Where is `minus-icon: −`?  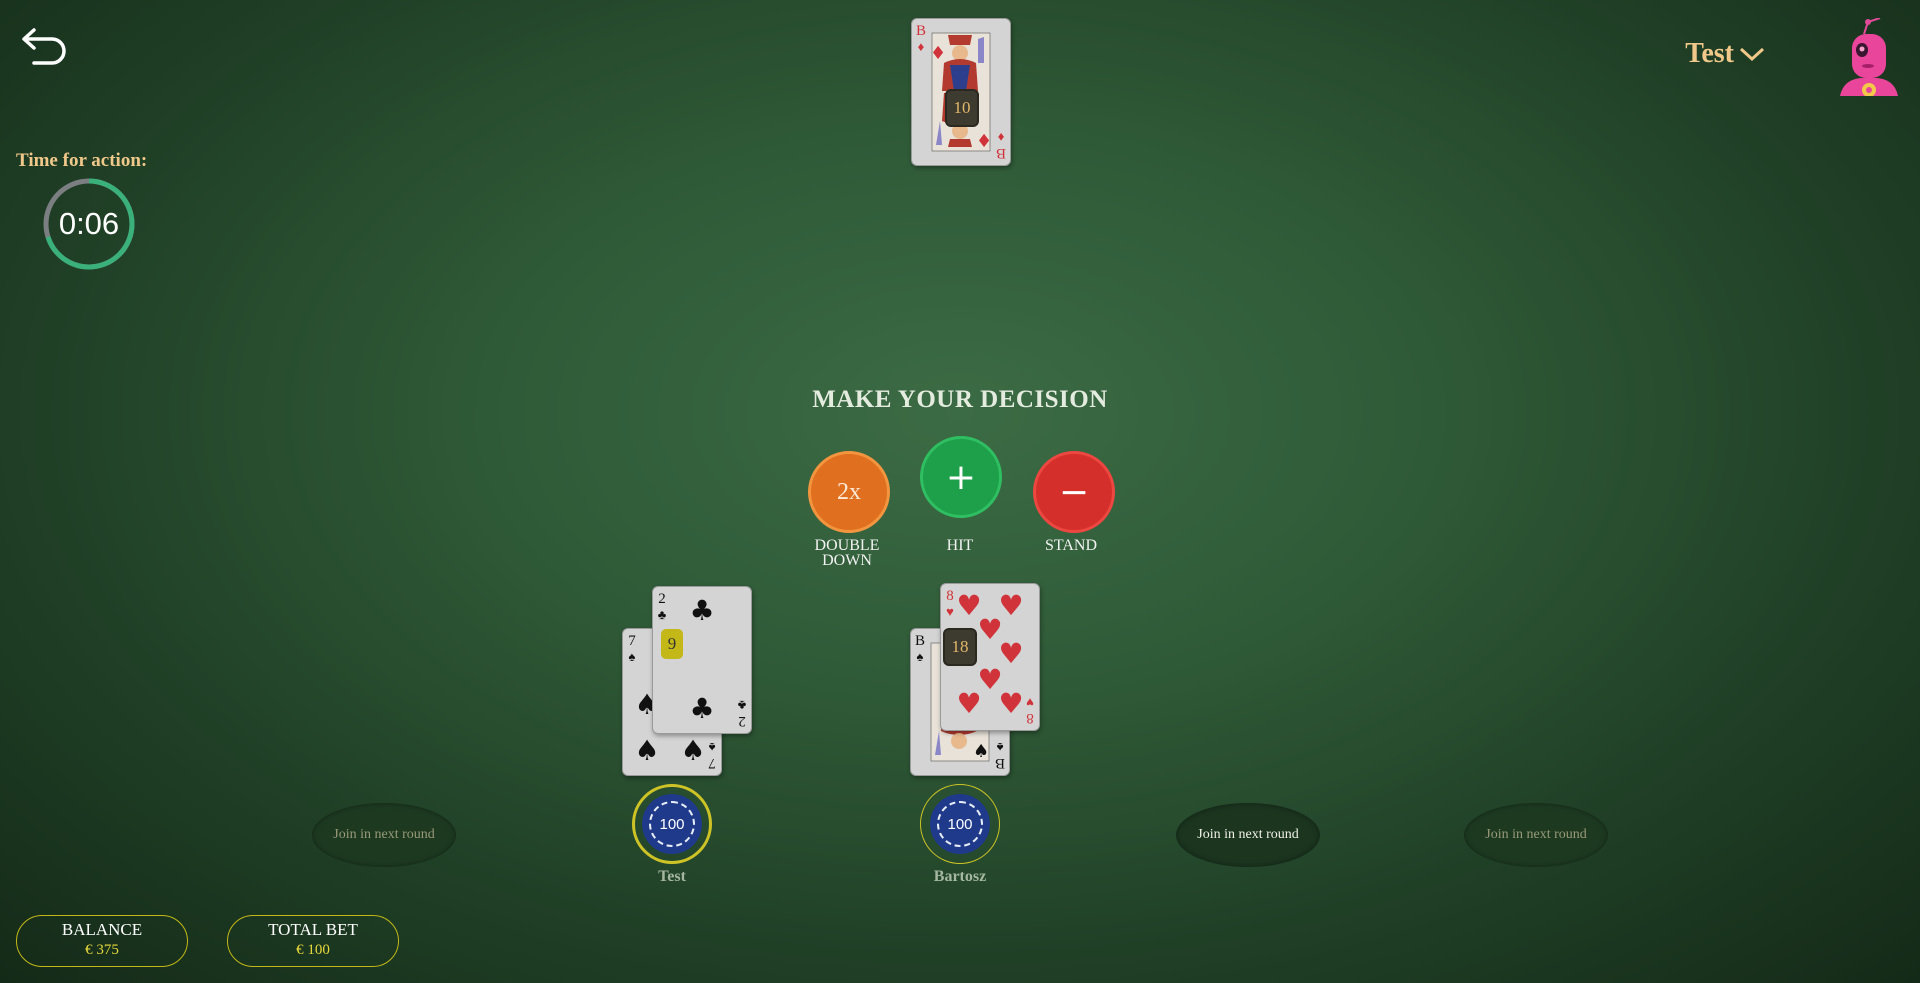 minus-icon: − is located at coordinates (1074, 492).